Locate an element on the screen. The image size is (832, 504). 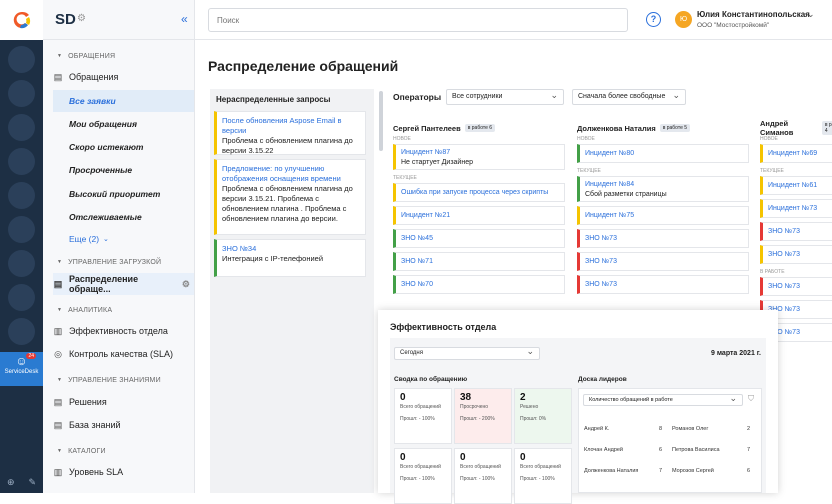
section-load: УПРАВЛЕНИЕ ЗАГРУЗКОЙ is located at coordinates (109, 262).